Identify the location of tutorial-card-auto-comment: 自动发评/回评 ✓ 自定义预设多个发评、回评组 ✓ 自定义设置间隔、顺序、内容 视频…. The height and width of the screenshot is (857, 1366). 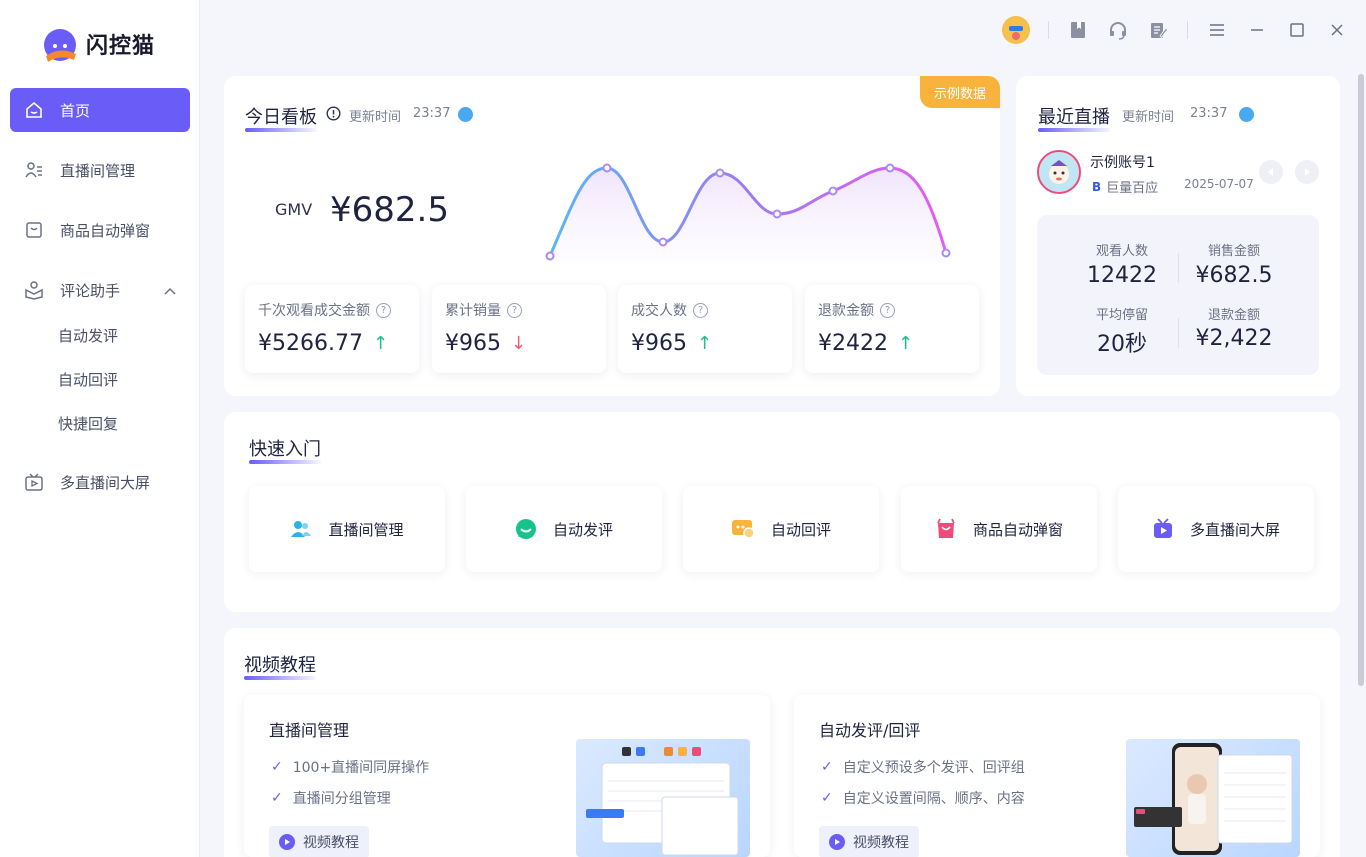
(1057, 776).